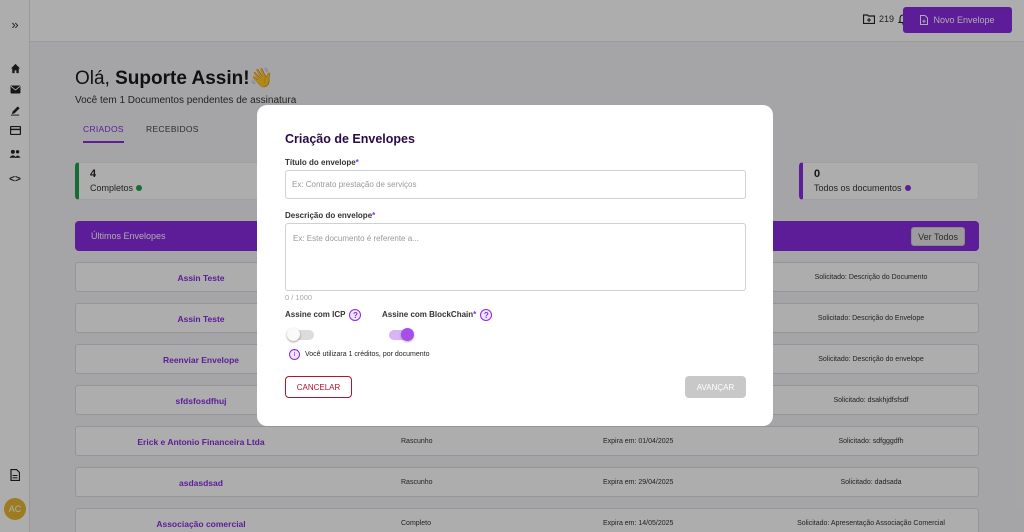  What do you see at coordinates (322, 162) in the screenshot?
I see `title-field-label: Título do envelope*` at bounding box center [322, 162].